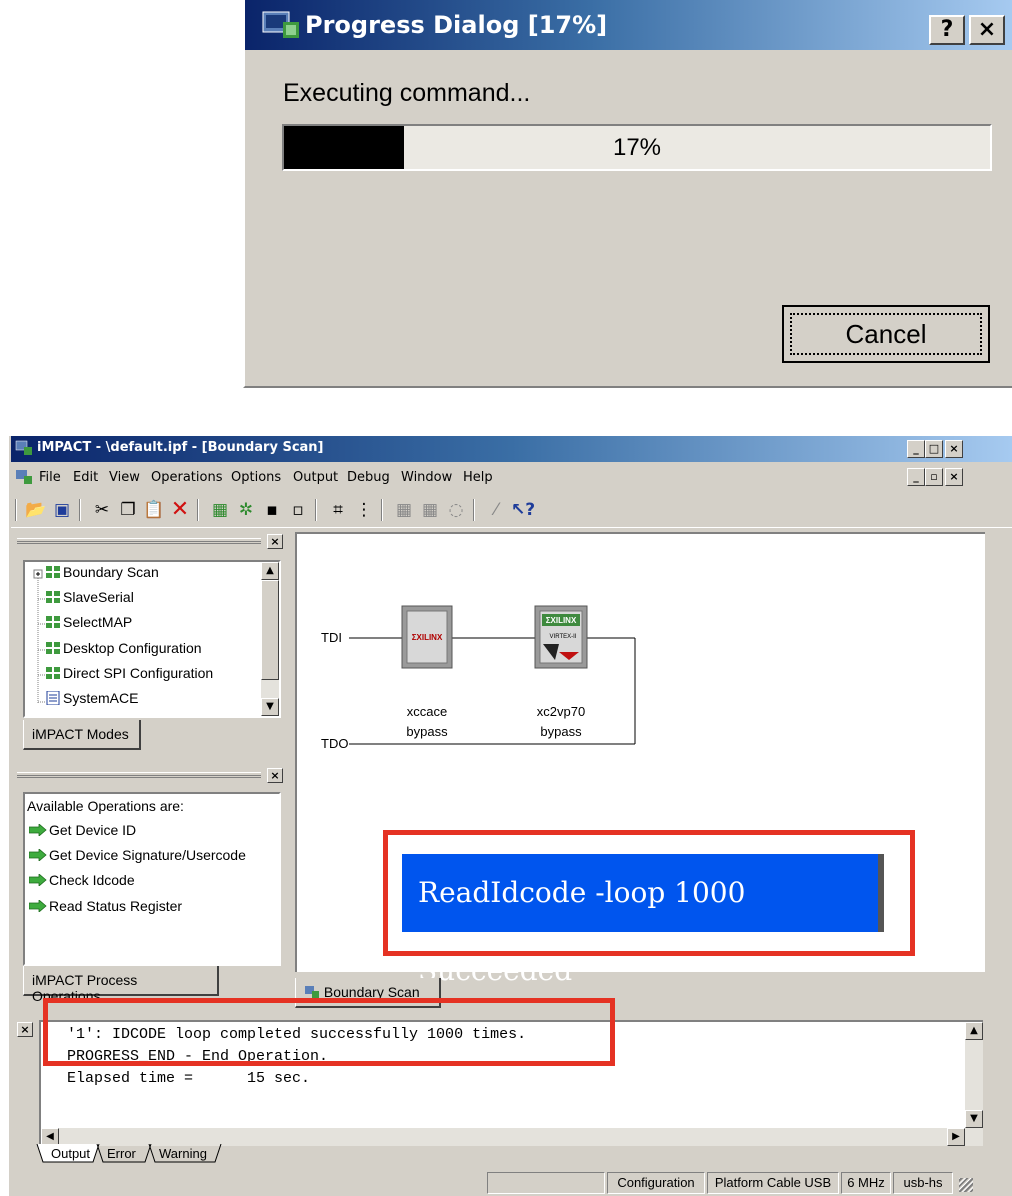 Image resolution: width=1012 pixels, height=1196 pixels. Describe the element at coordinates (426, 477) in the screenshot. I see `menu-window: Window` at that location.